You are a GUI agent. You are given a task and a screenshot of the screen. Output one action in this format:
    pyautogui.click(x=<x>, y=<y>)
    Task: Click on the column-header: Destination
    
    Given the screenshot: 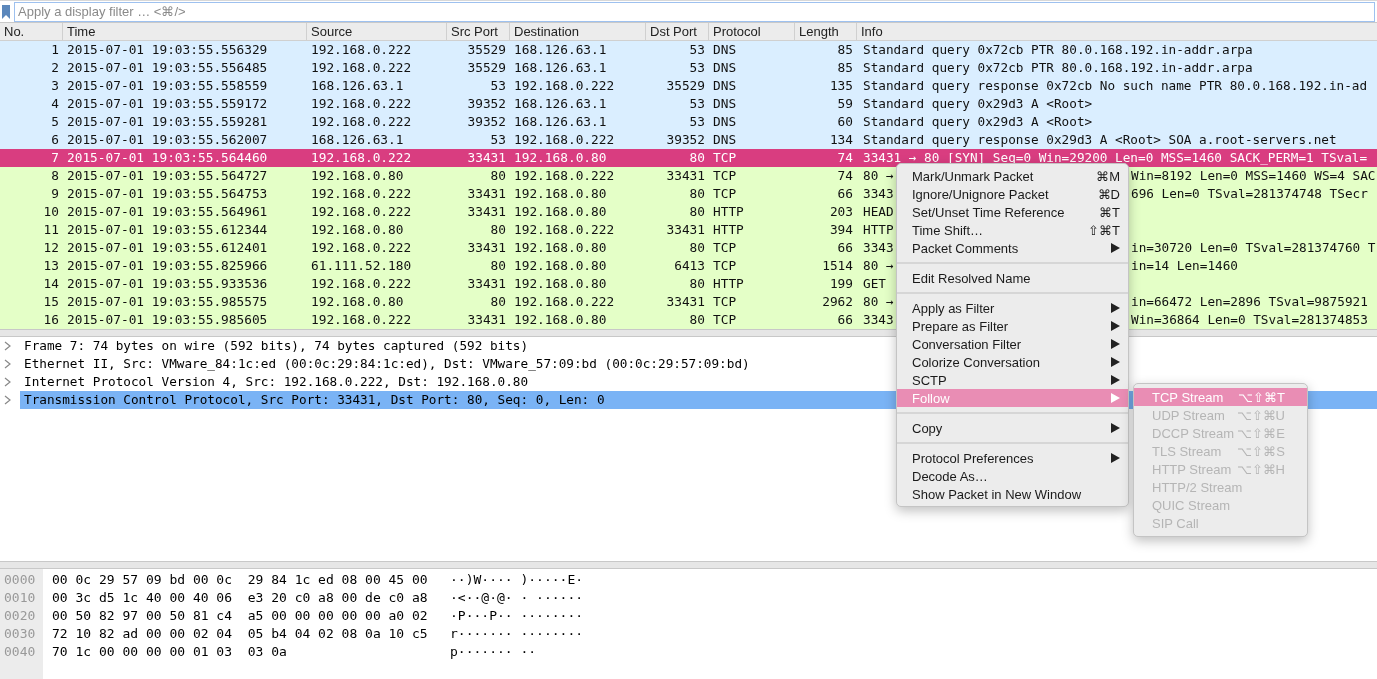 What is the action you would take?
    pyautogui.click(x=578, y=31)
    